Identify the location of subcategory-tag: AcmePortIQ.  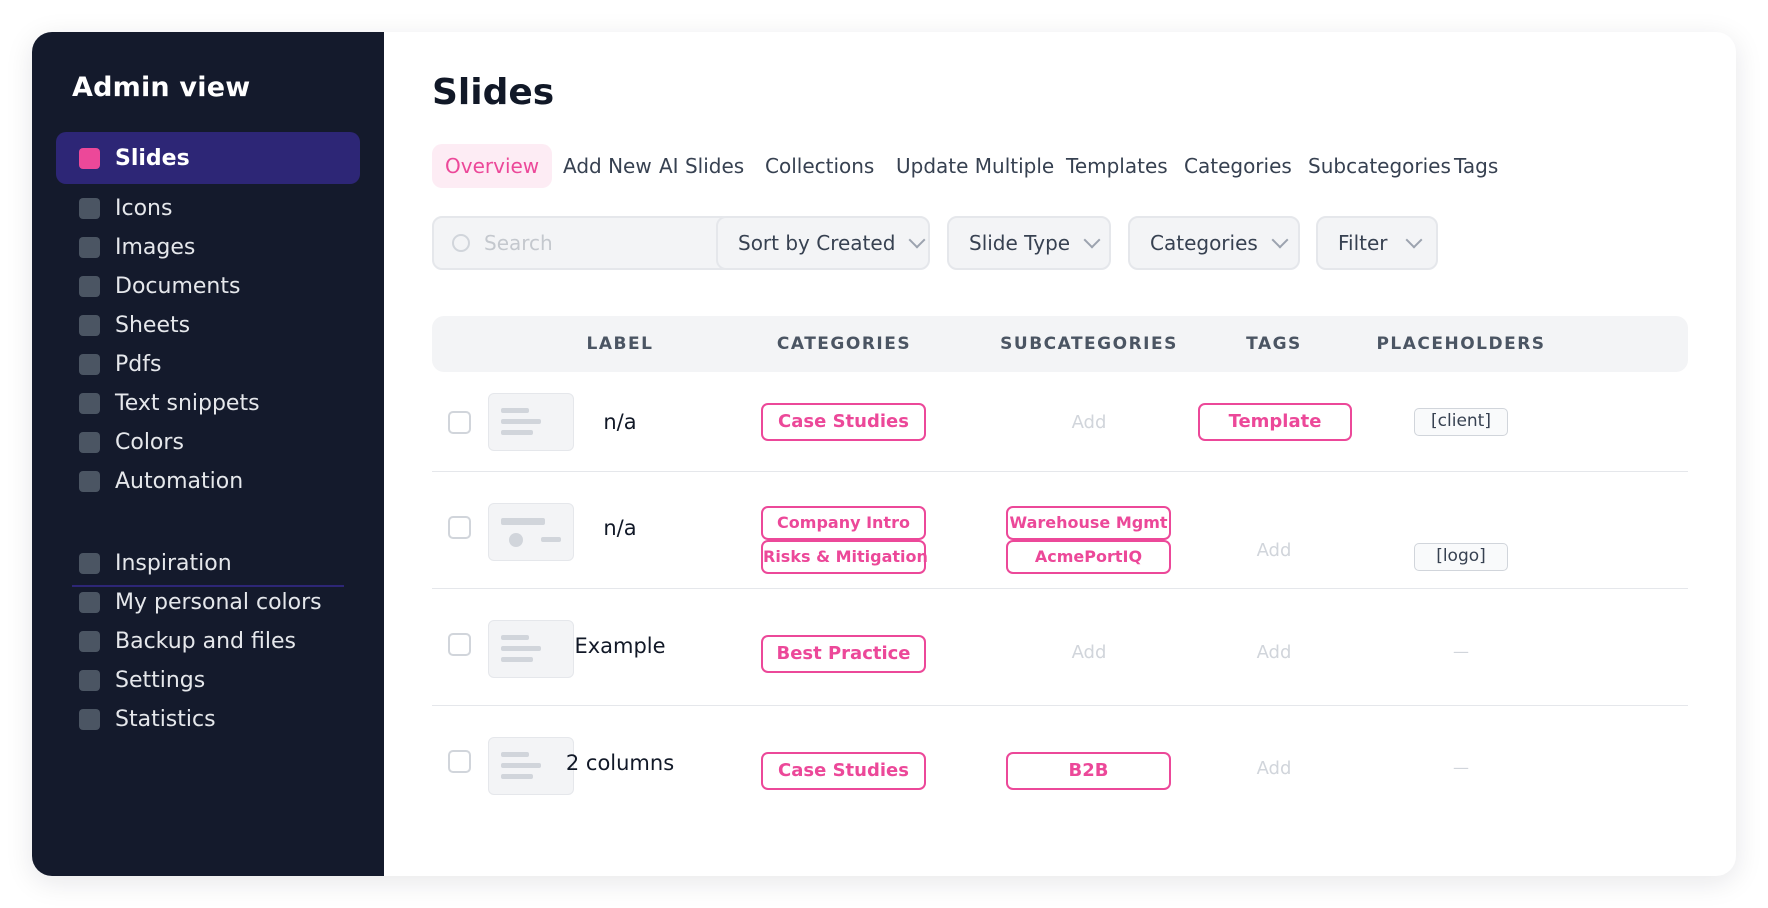
(1088, 557).